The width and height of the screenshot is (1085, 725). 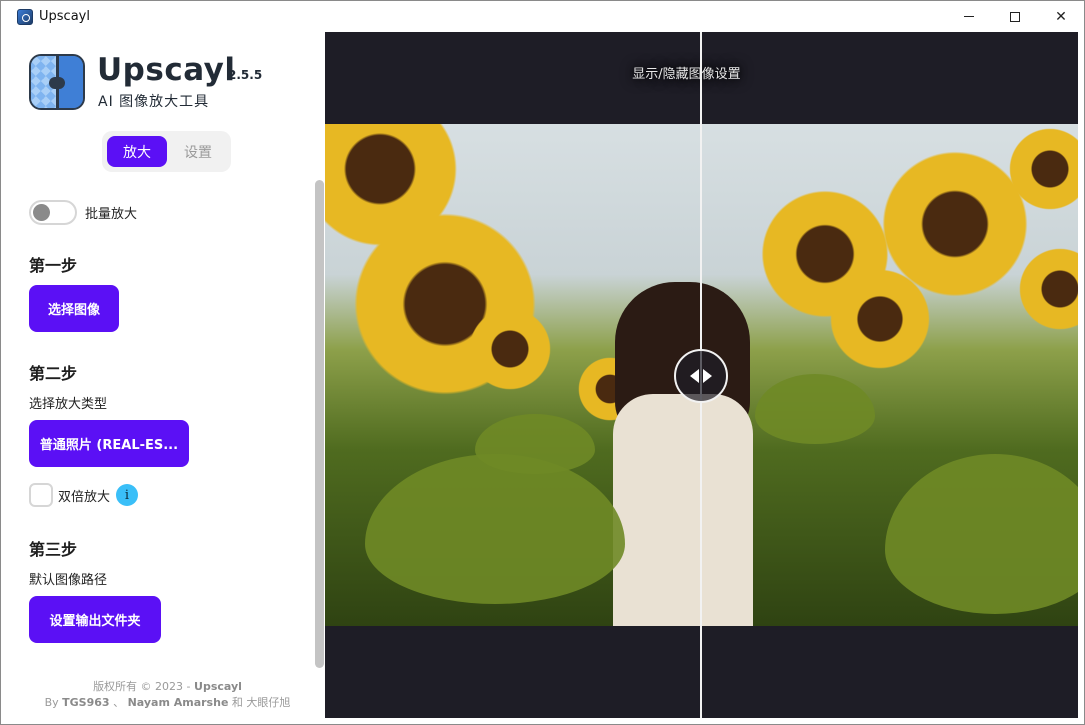 I want to click on double-upscale-row: 双倍放大 i, so click(x=84, y=495).